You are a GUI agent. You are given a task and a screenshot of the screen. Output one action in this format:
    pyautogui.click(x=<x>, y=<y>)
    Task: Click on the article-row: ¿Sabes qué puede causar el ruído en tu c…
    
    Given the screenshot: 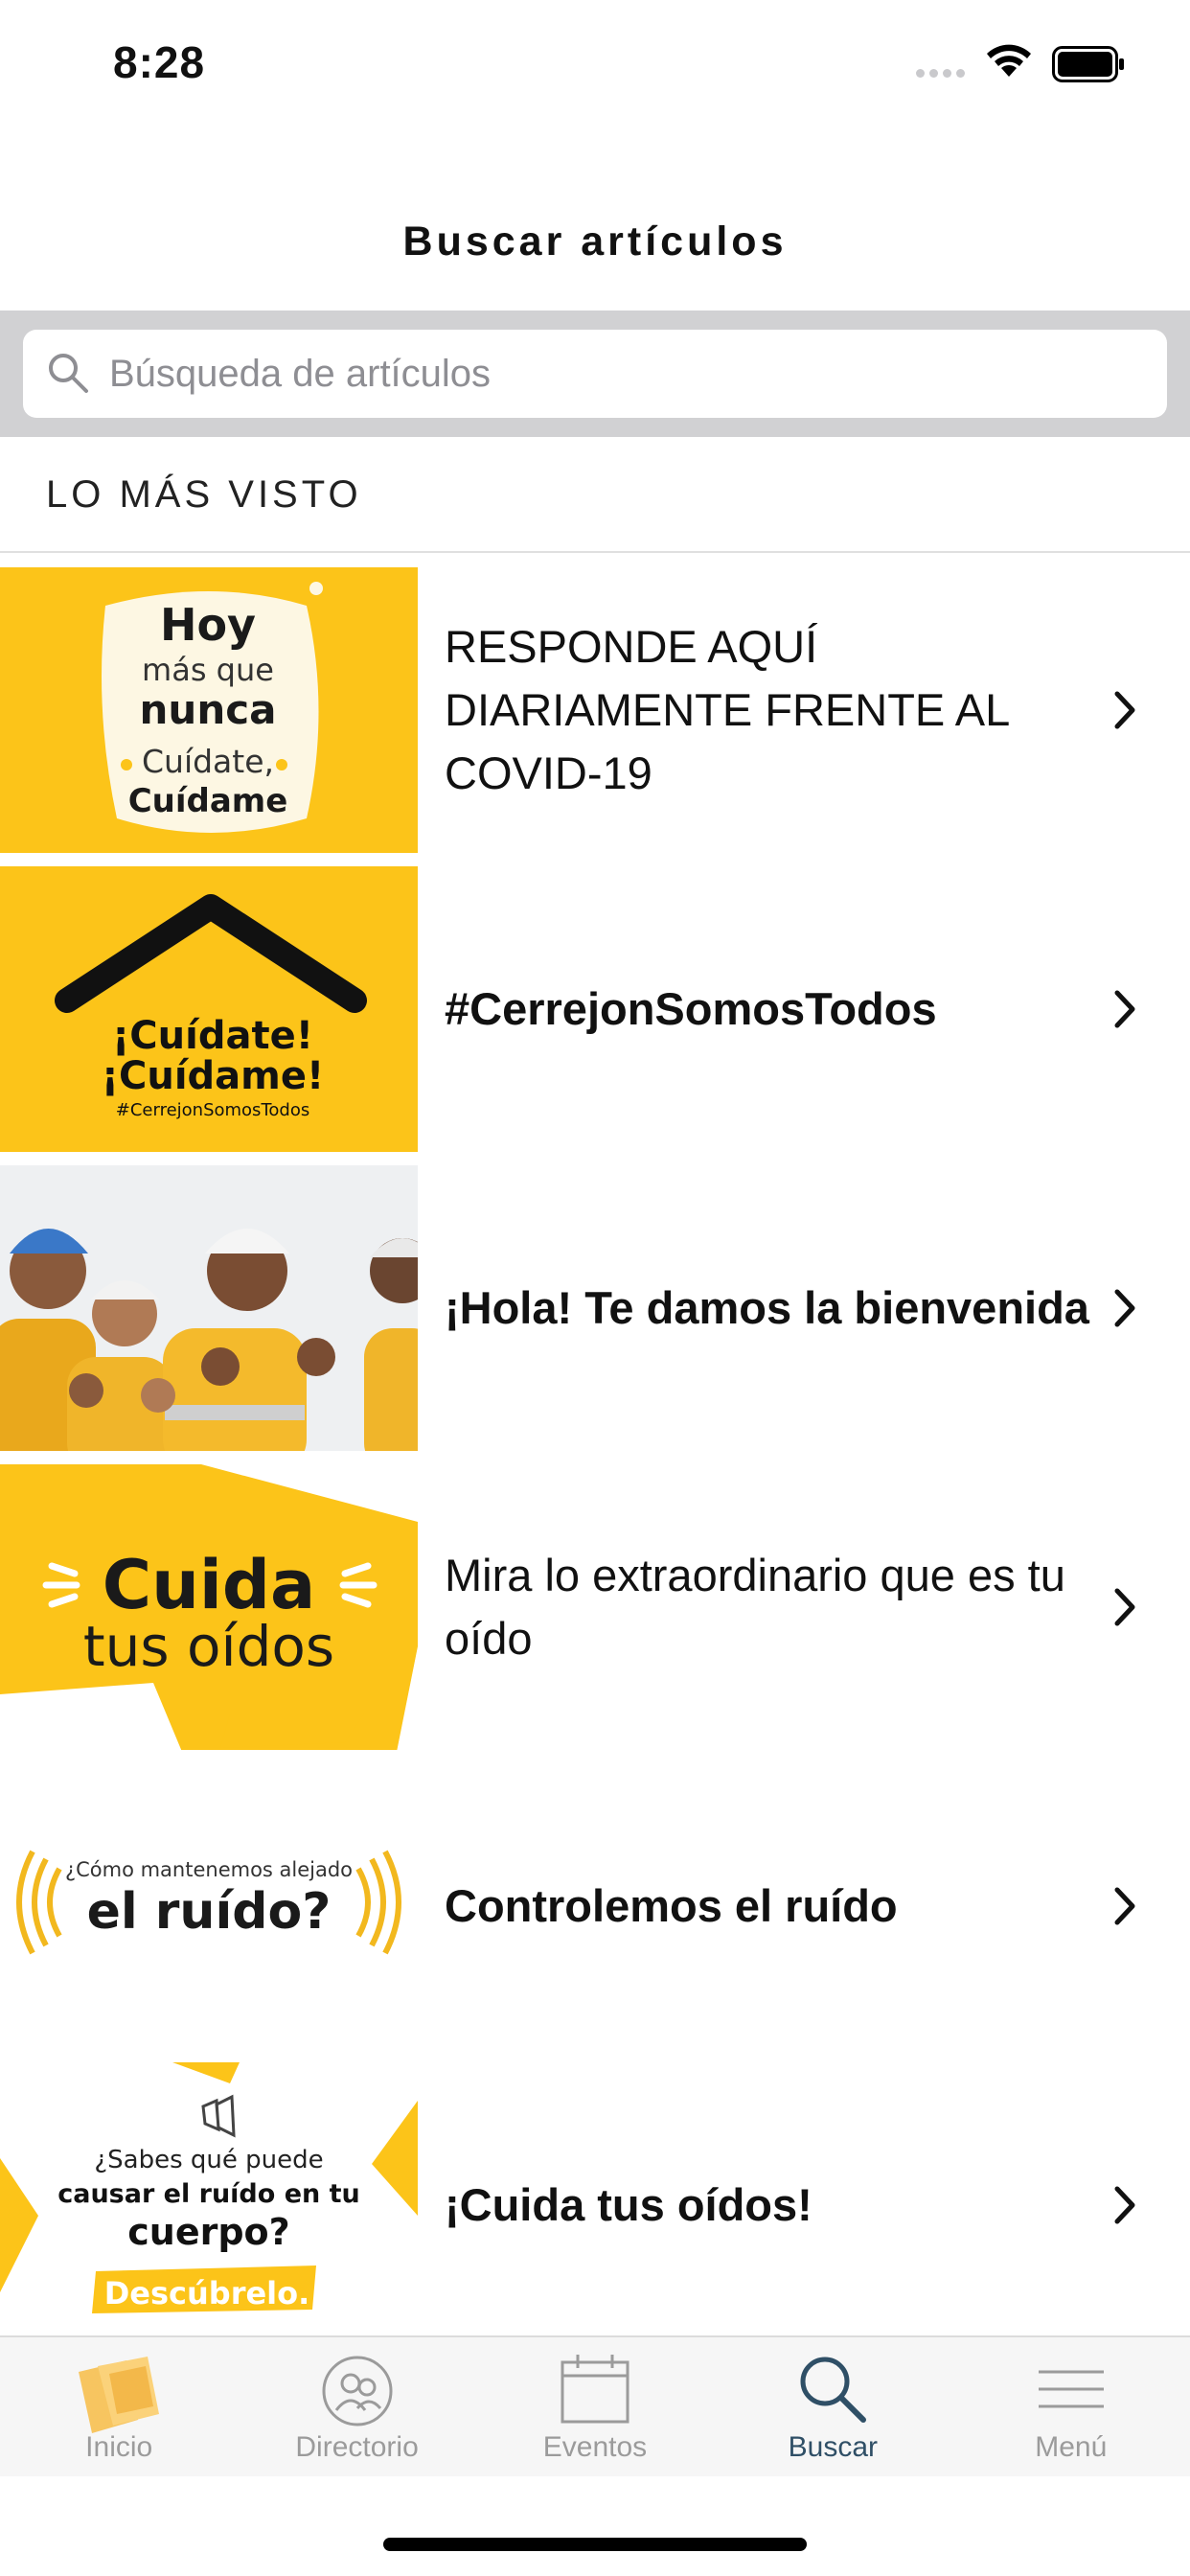 What is the action you would take?
    pyautogui.click(x=595, y=2205)
    